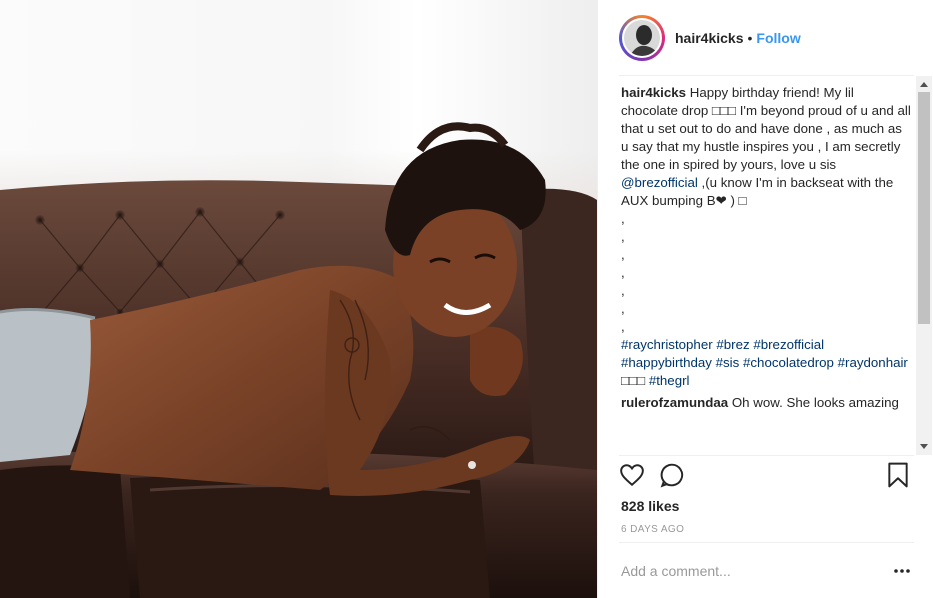 Image resolution: width=933 pixels, height=598 pixels. I want to click on post-timestamp: 6 DAYS AGO, so click(652, 529).